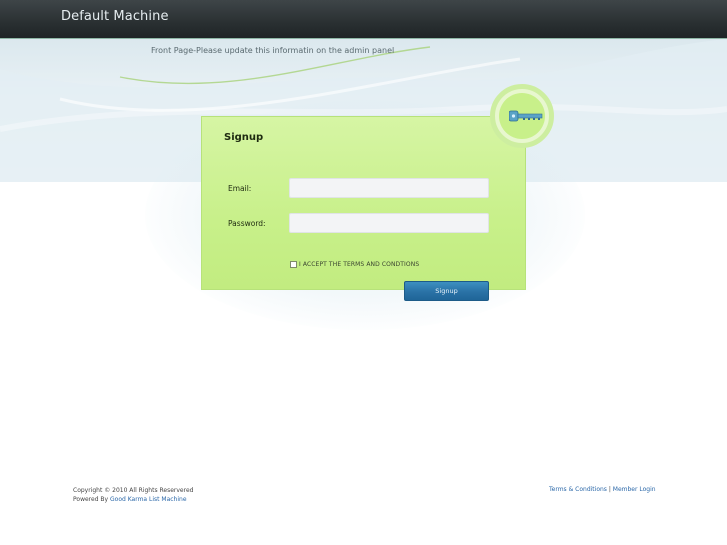 The image size is (727, 545). Describe the element at coordinates (634, 489) in the screenshot. I see `member-login-link: Member Login` at that location.